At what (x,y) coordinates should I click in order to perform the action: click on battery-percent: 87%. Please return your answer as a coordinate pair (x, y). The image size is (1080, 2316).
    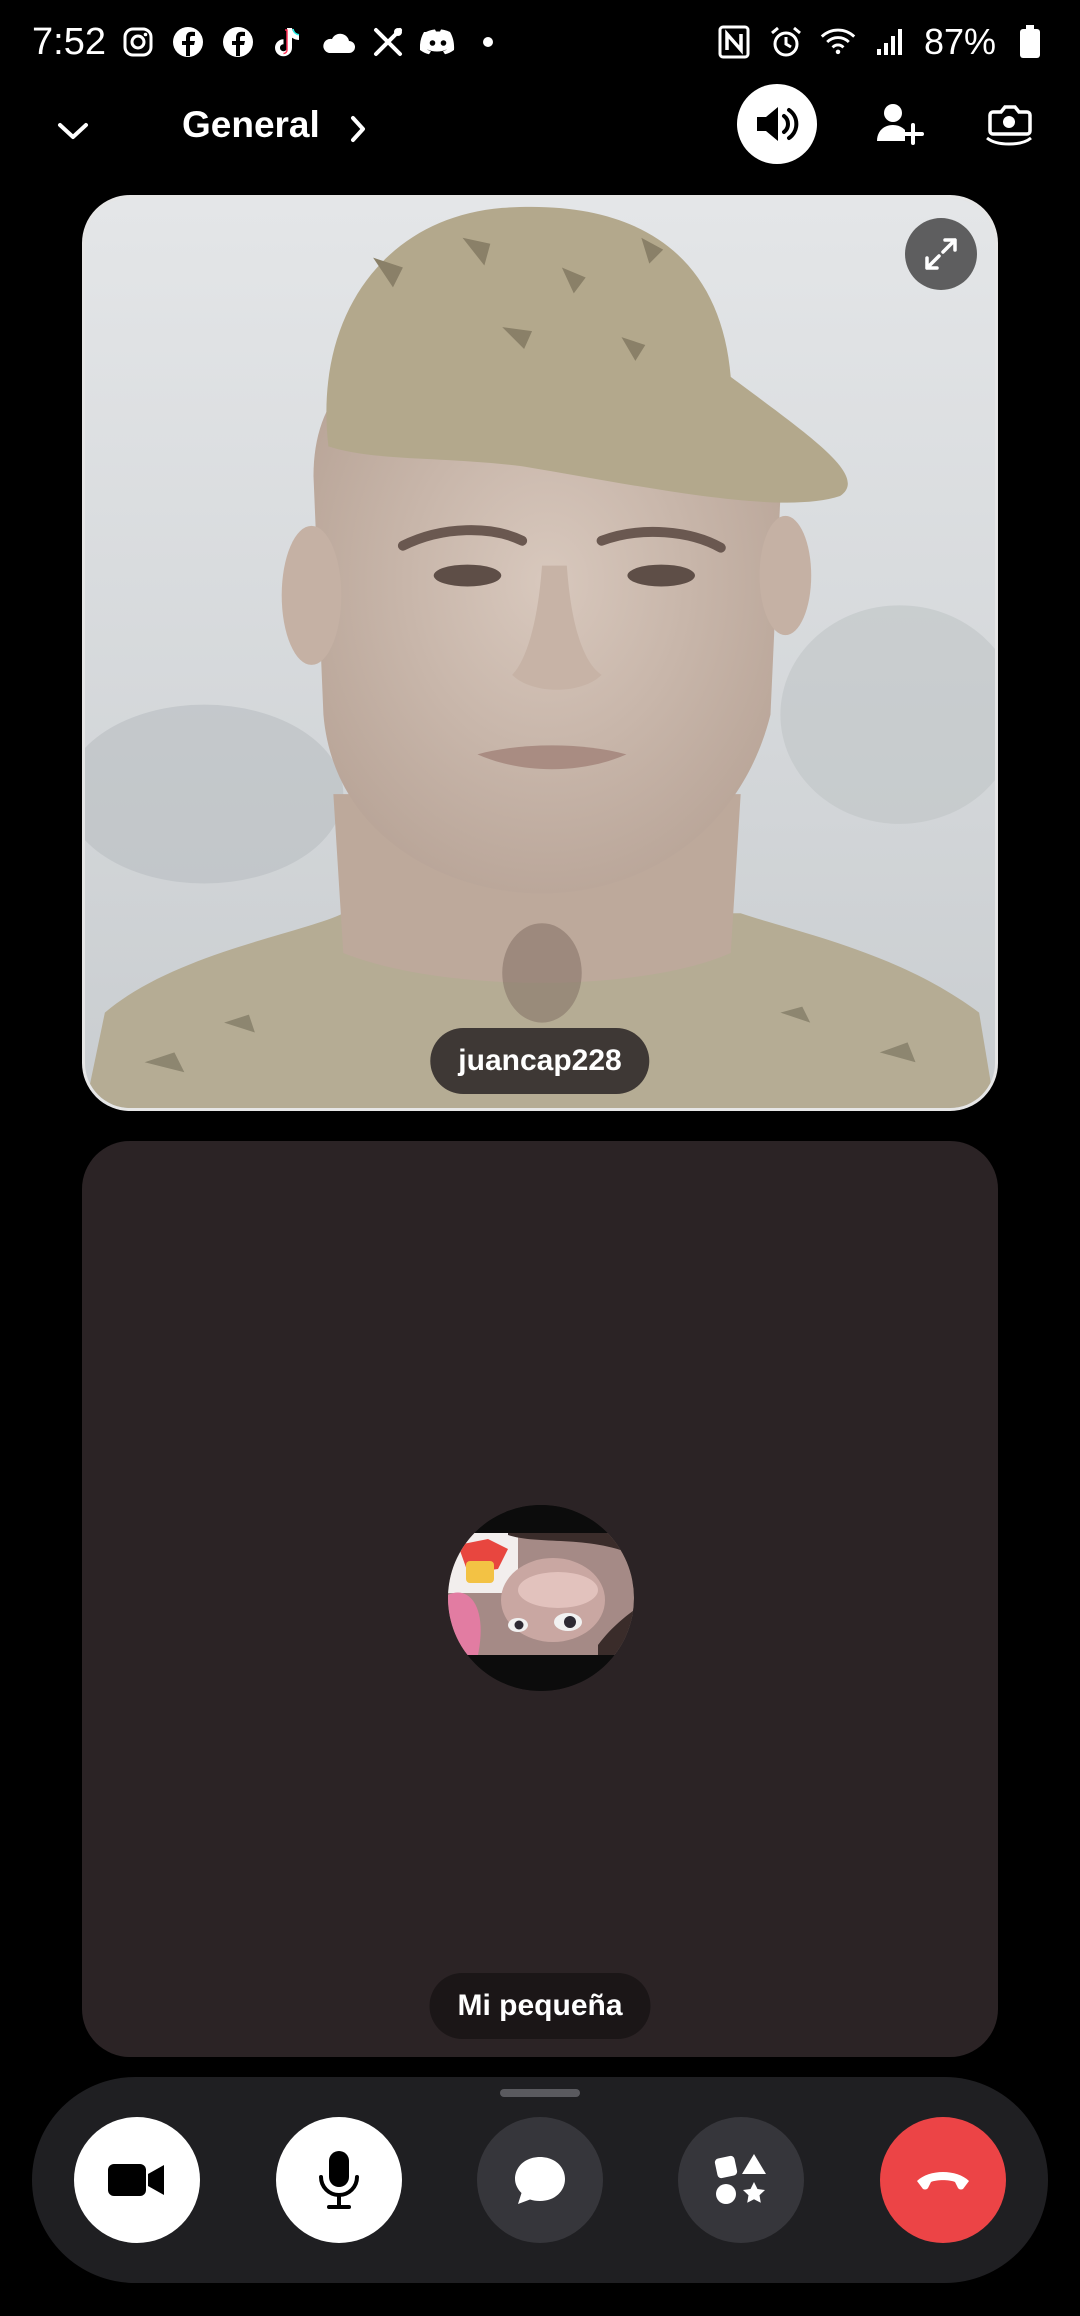
    Looking at the image, I should click on (959, 41).